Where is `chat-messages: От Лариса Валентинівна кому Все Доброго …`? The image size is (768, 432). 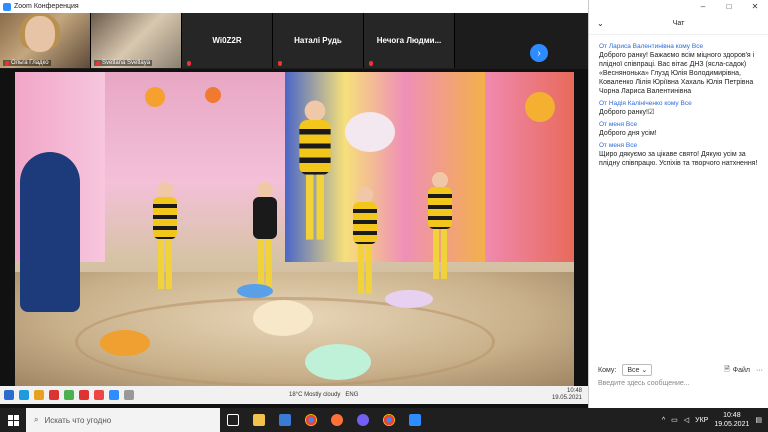 chat-messages: От Лариса Валентинівна кому Все Доброго … is located at coordinates (678, 101).